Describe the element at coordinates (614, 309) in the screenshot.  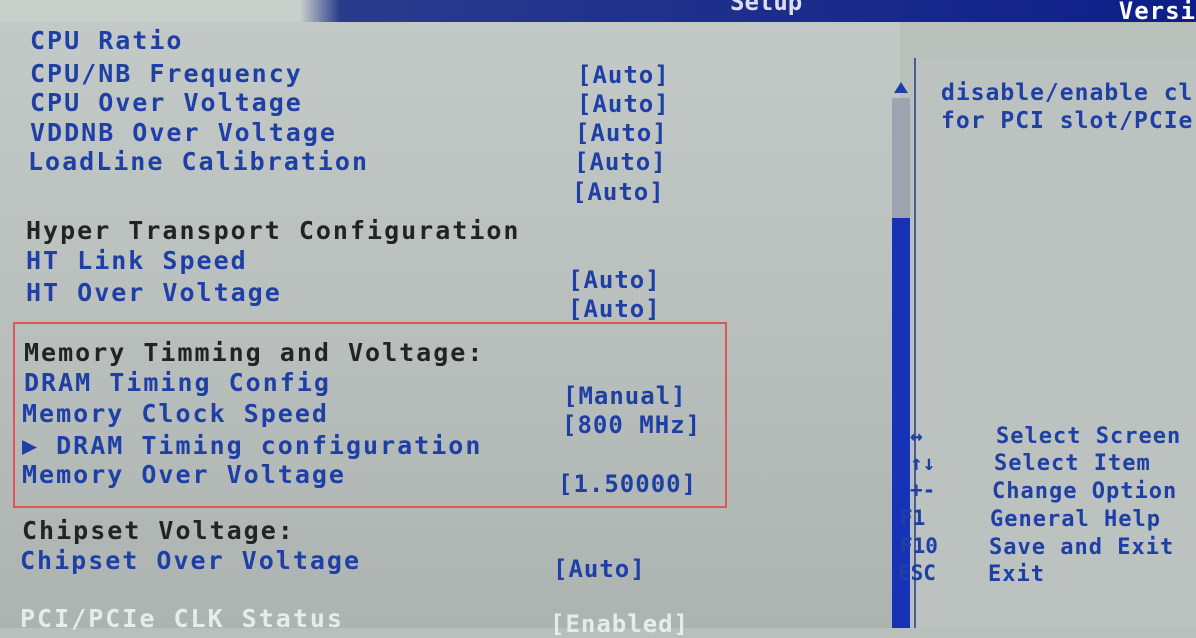
I see `ht-over-voltage-value: [Auto]` at that location.